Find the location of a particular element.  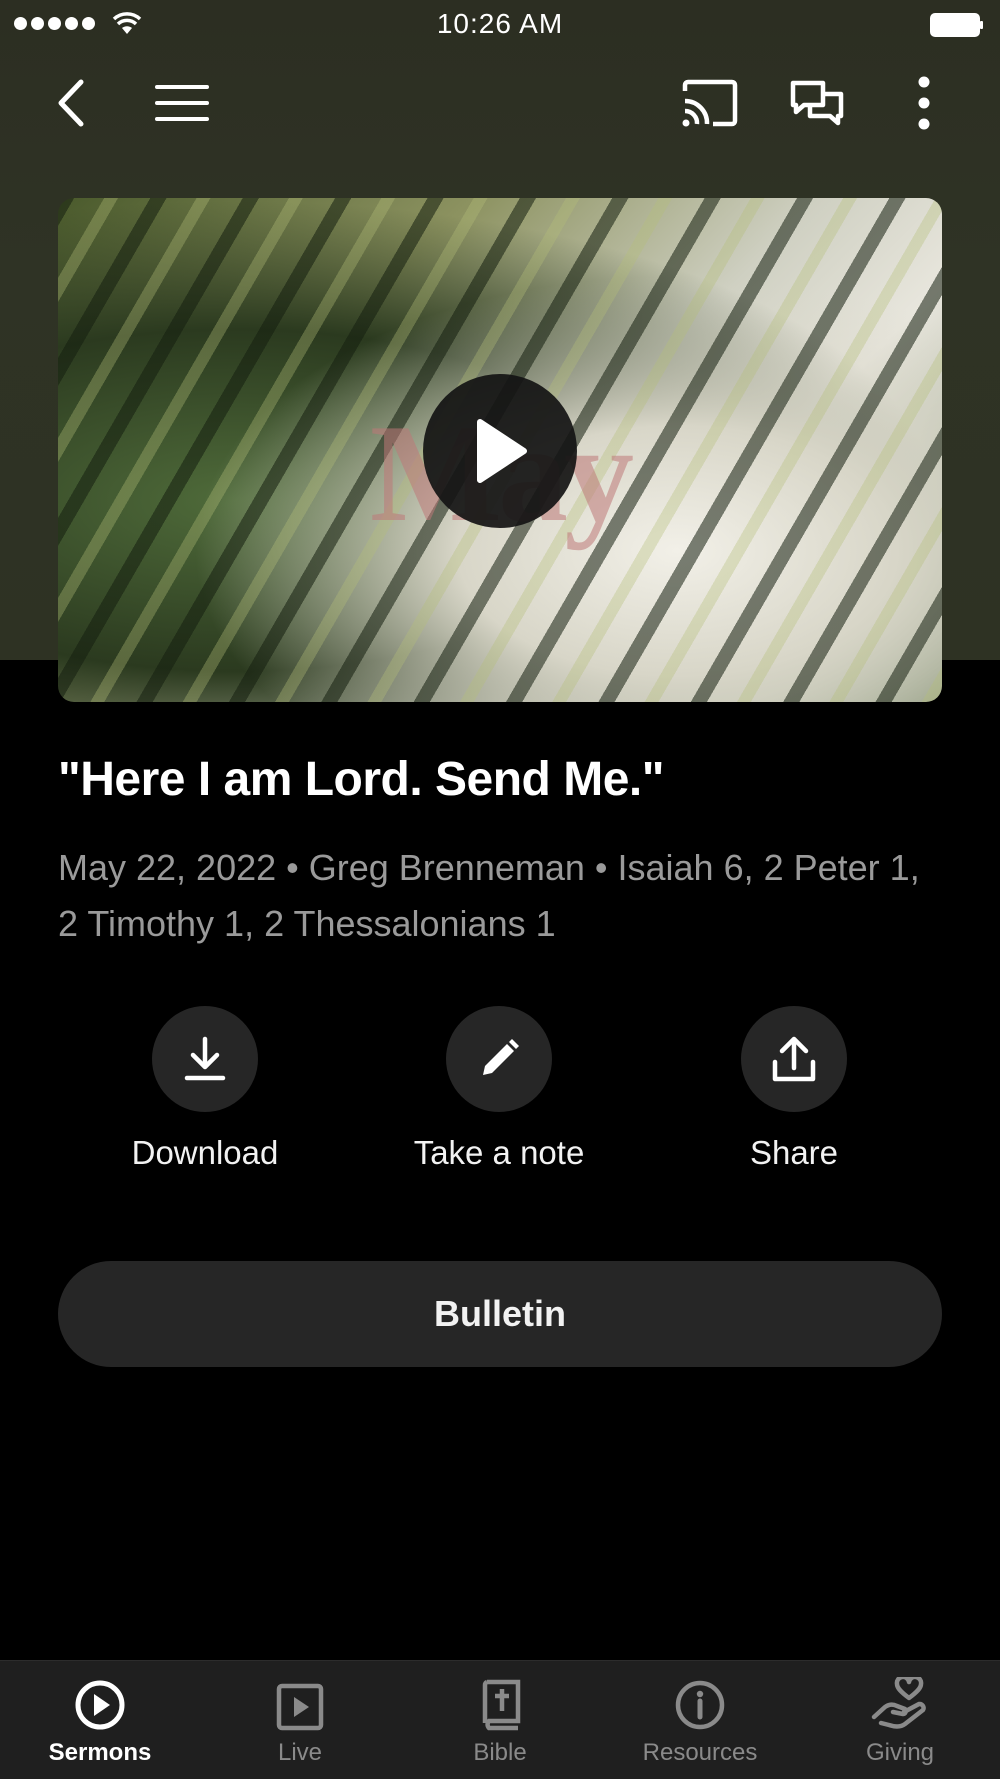

hamburger-menu-icon is located at coordinates (182, 103).